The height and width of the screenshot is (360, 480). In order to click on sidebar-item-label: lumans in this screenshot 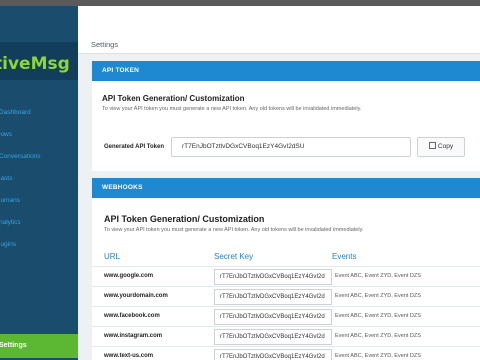, I will do `click(10, 200)`.